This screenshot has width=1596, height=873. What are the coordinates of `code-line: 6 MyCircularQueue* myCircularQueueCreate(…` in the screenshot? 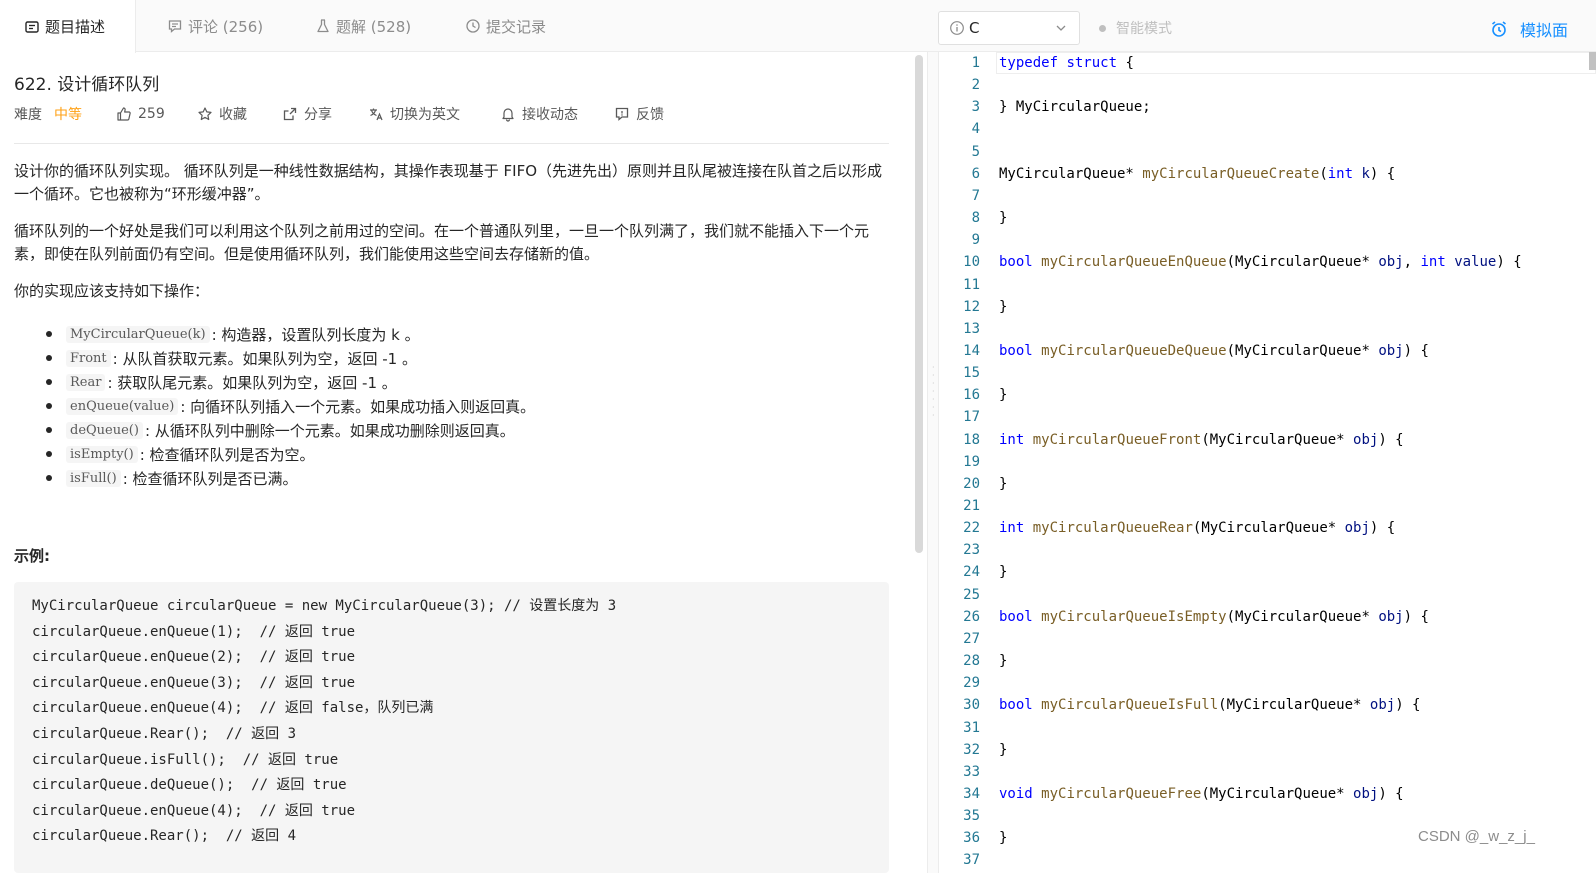 It's located at (1268, 174).